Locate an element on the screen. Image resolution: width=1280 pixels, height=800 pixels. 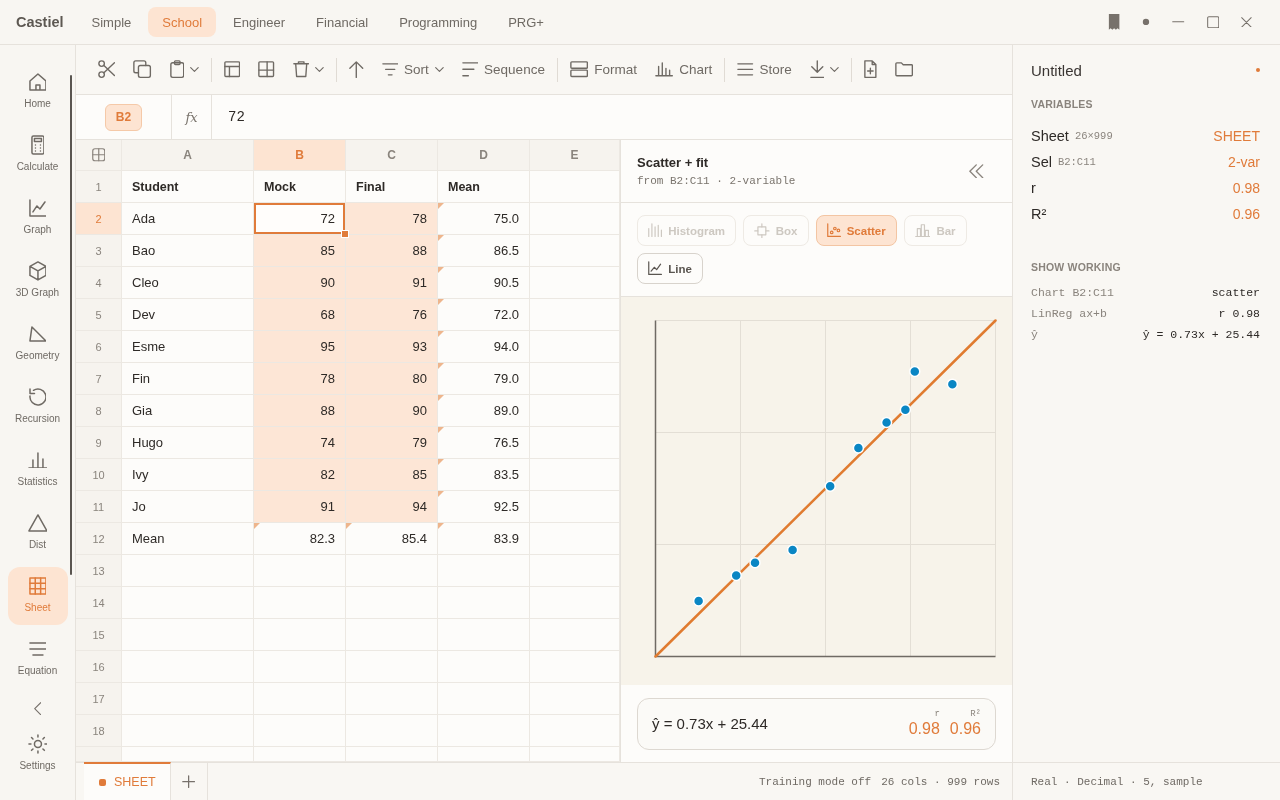
row-header: 9 is located at coordinates (99, 443).